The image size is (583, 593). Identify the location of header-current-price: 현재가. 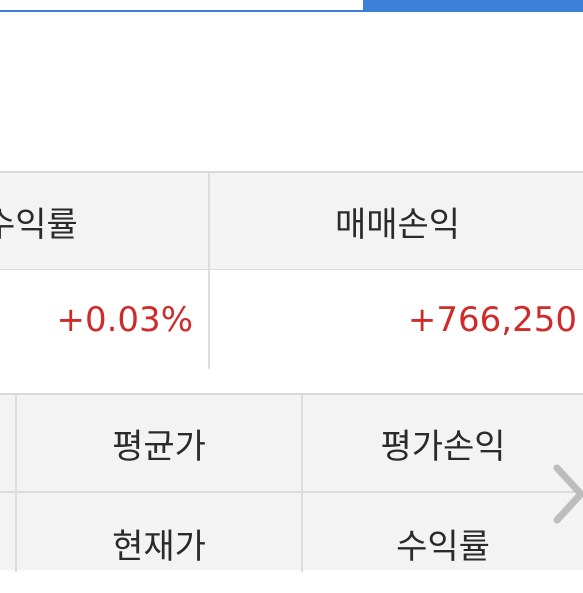
(159, 546).